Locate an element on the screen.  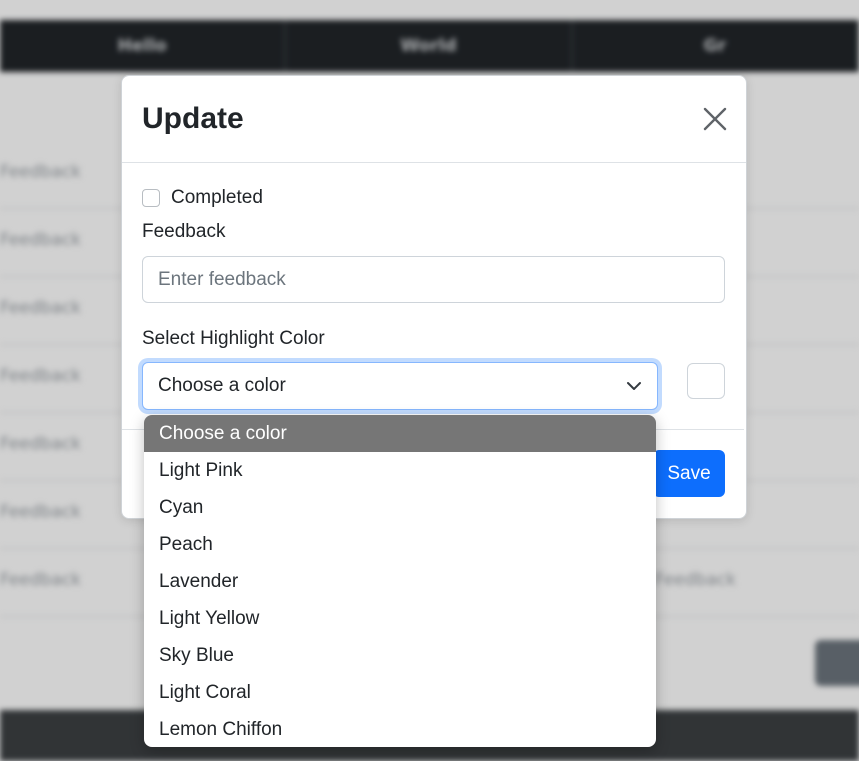
save-button: Save is located at coordinates (689, 473).